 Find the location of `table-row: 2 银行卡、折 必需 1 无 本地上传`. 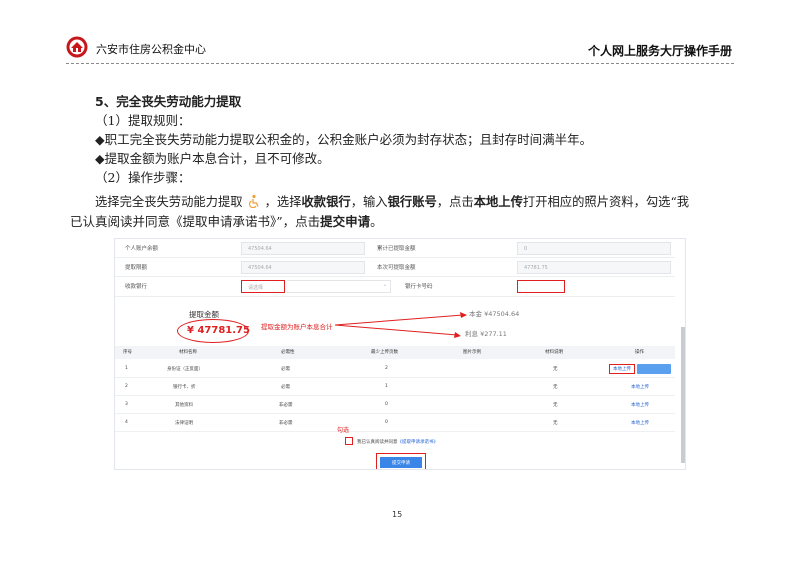

table-row: 2 银行卡、折 必需 1 无 本地上传 is located at coordinates (395, 387).